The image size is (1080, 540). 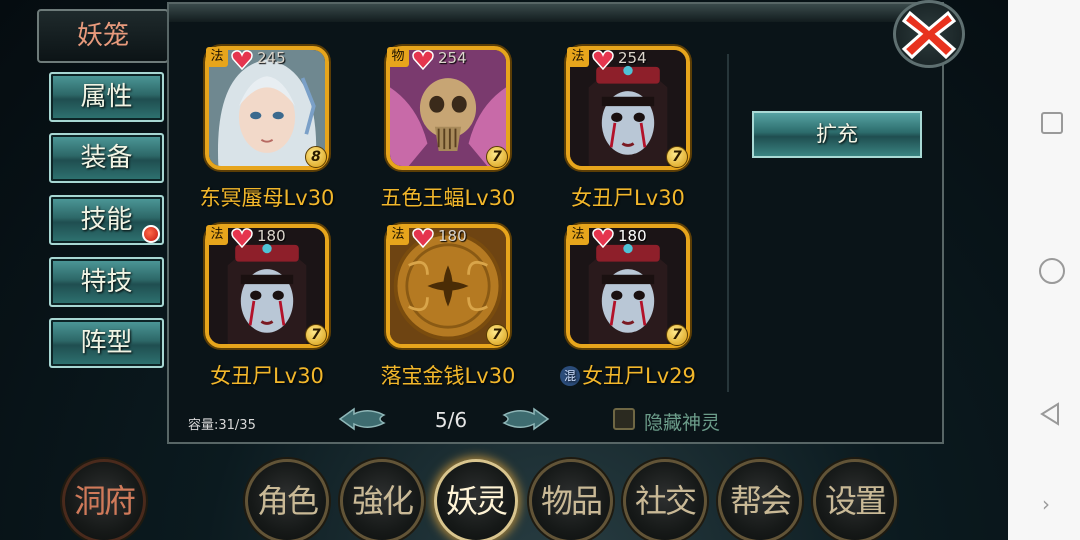 What do you see at coordinates (451, 420) in the screenshot?
I see `page-indicator: 5/6` at bounding box center [451, 420].